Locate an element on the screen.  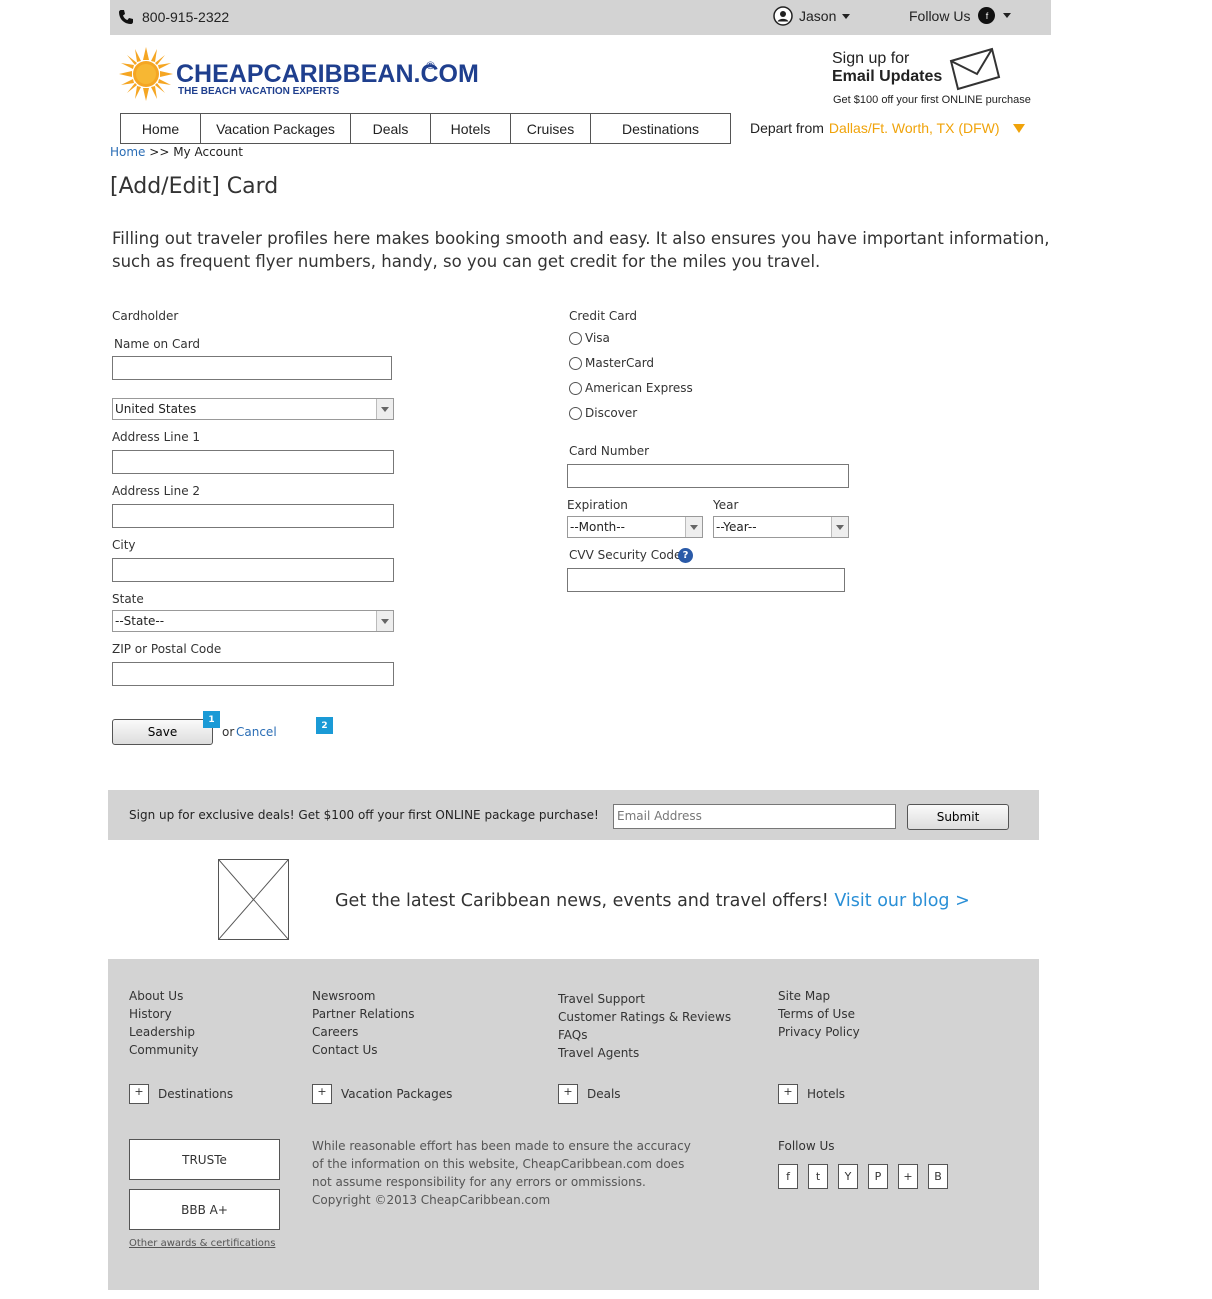
user-name: Jason is located at coordinates (818, 16).